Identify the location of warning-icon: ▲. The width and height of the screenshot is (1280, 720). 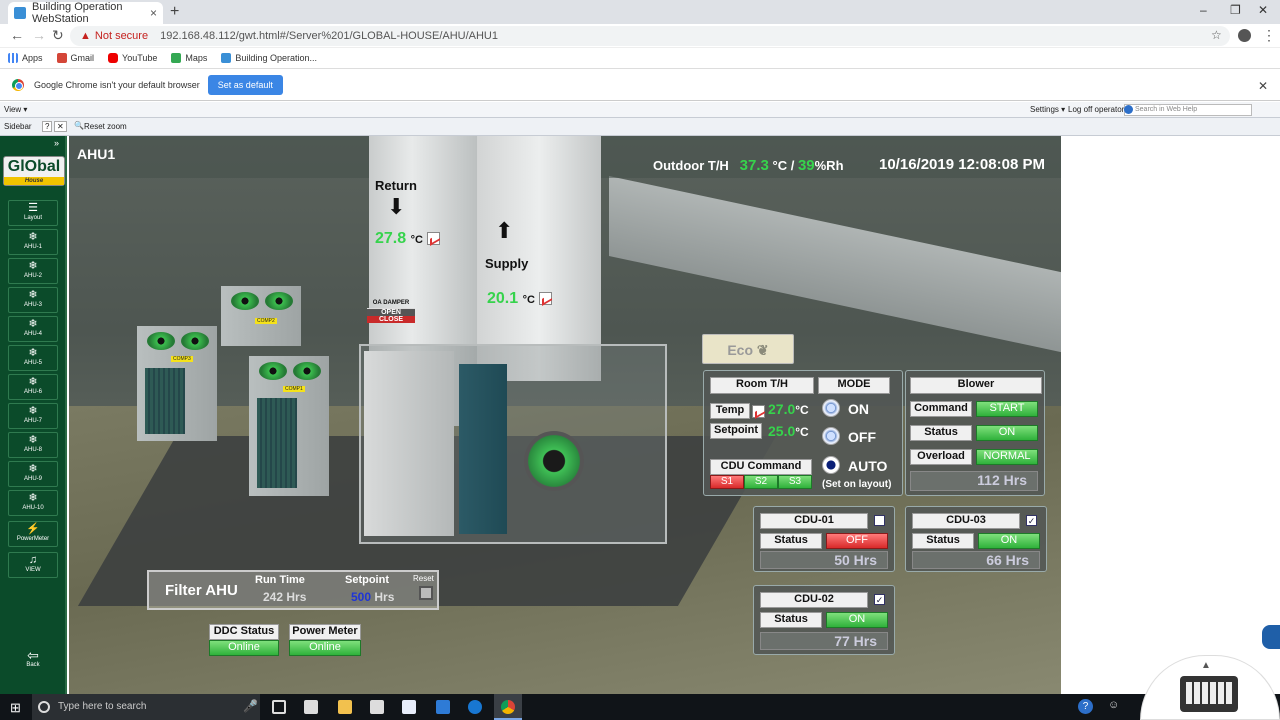
(85, 36).